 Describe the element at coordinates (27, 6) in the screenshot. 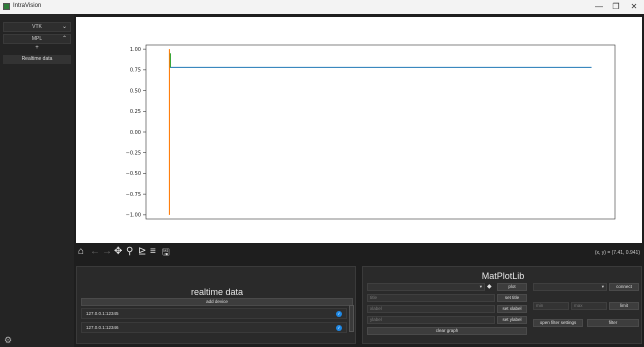

I see `window-title: IntraVision` at that location.